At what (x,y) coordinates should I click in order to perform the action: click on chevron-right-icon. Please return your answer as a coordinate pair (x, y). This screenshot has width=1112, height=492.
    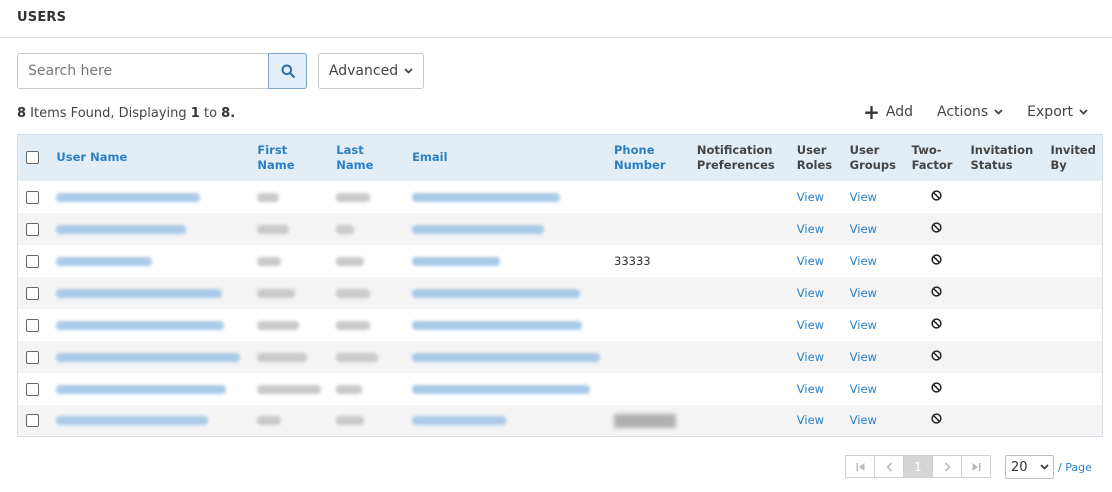
    Looking at the image, I should click on (947, 466).